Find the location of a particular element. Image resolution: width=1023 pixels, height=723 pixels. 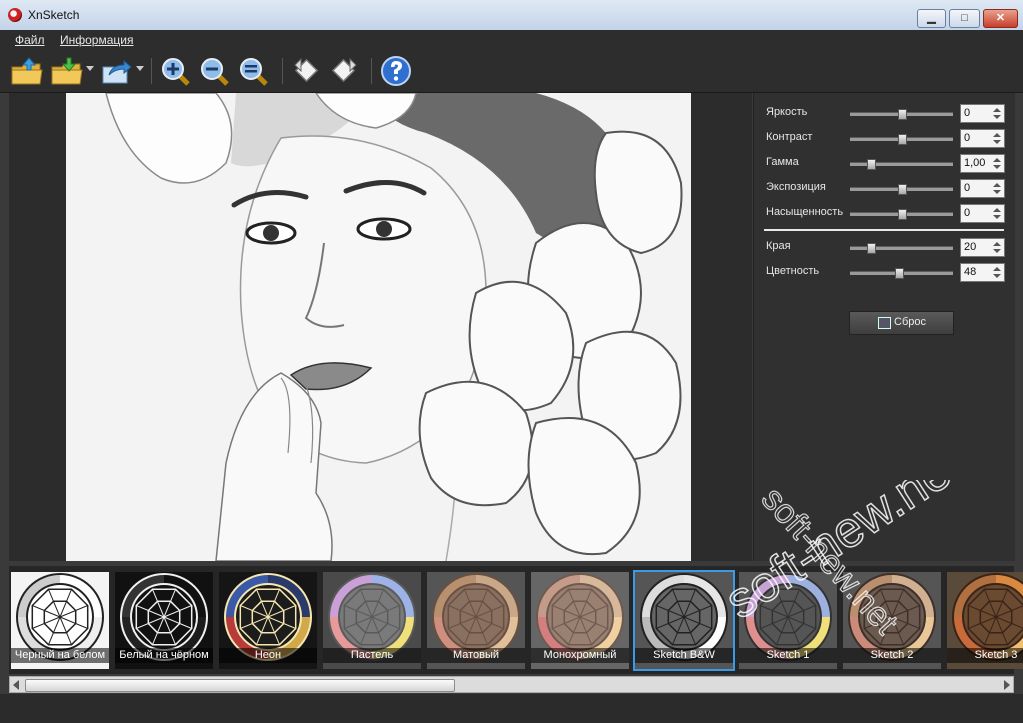

preset-label: Монохромный is located at coordinates (580, 655).